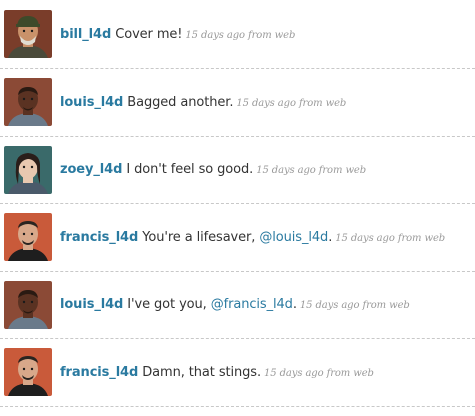  What do you see at coordinates (91, 169) in the screenshot?
I see `screen-name-link: zoey_l4d` at bounding box center [91, 169].